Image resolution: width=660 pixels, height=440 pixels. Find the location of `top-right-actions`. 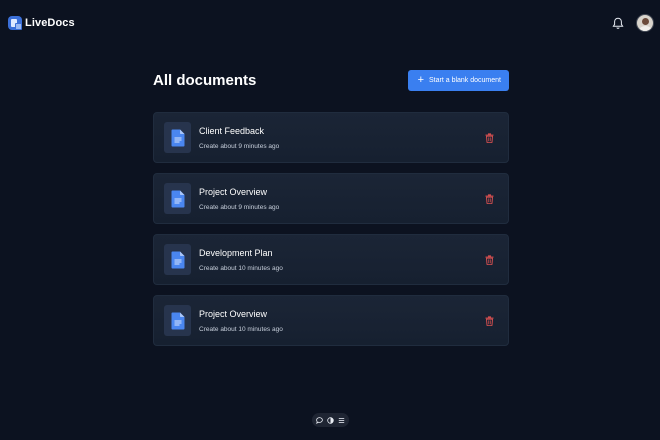

top-right-actions is located at coordinates (632, 23).